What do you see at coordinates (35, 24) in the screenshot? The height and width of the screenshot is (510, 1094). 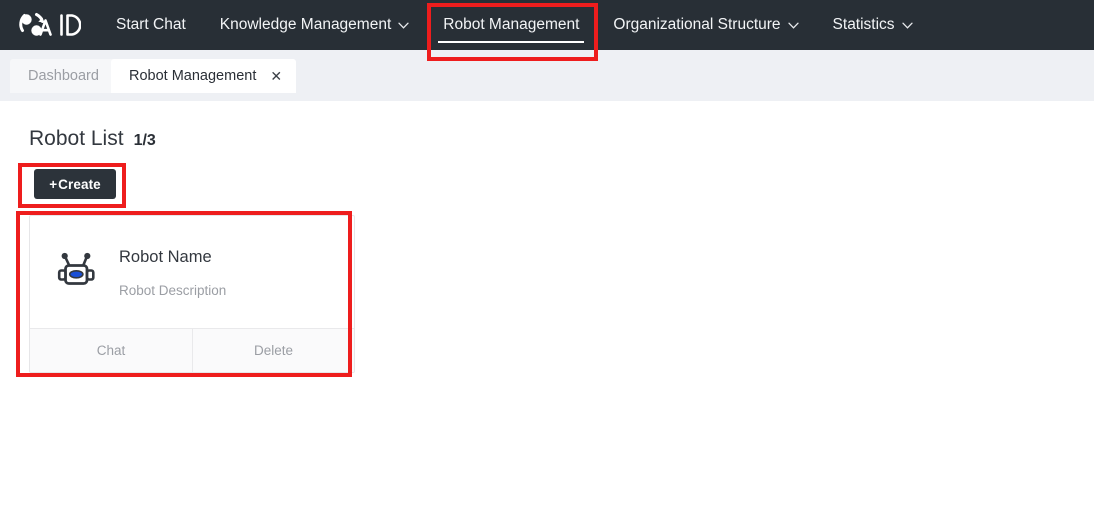 I see `aid-circular-logo-icon` at bounding box center [35, 24].